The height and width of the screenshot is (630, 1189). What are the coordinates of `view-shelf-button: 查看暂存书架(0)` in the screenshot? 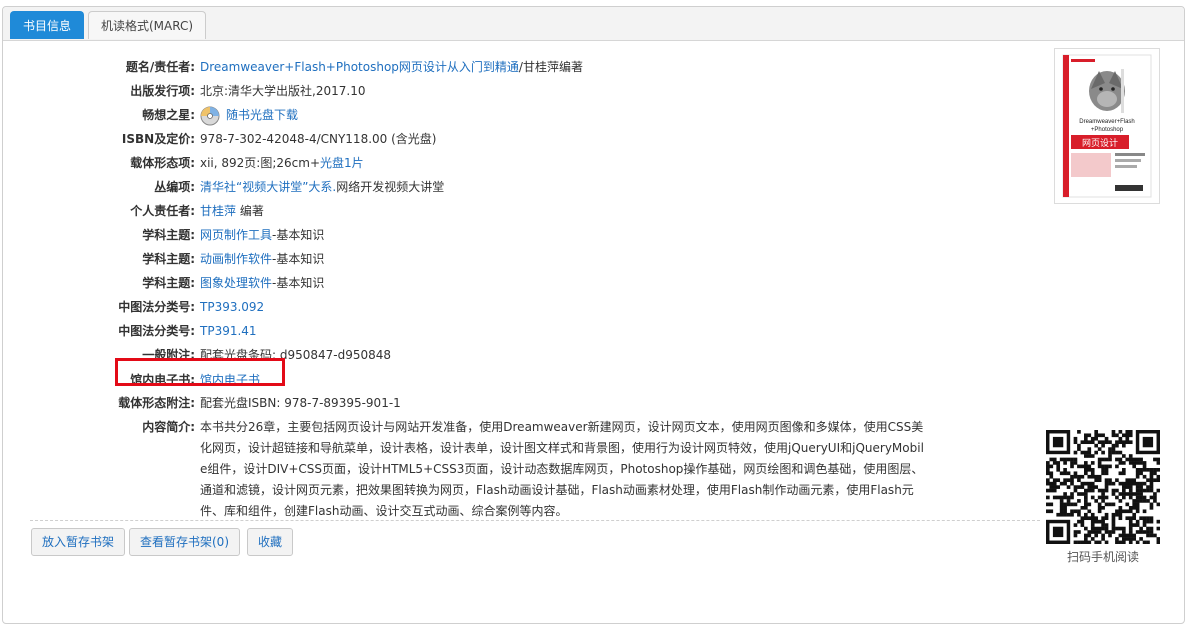 It's located at (184, 542).